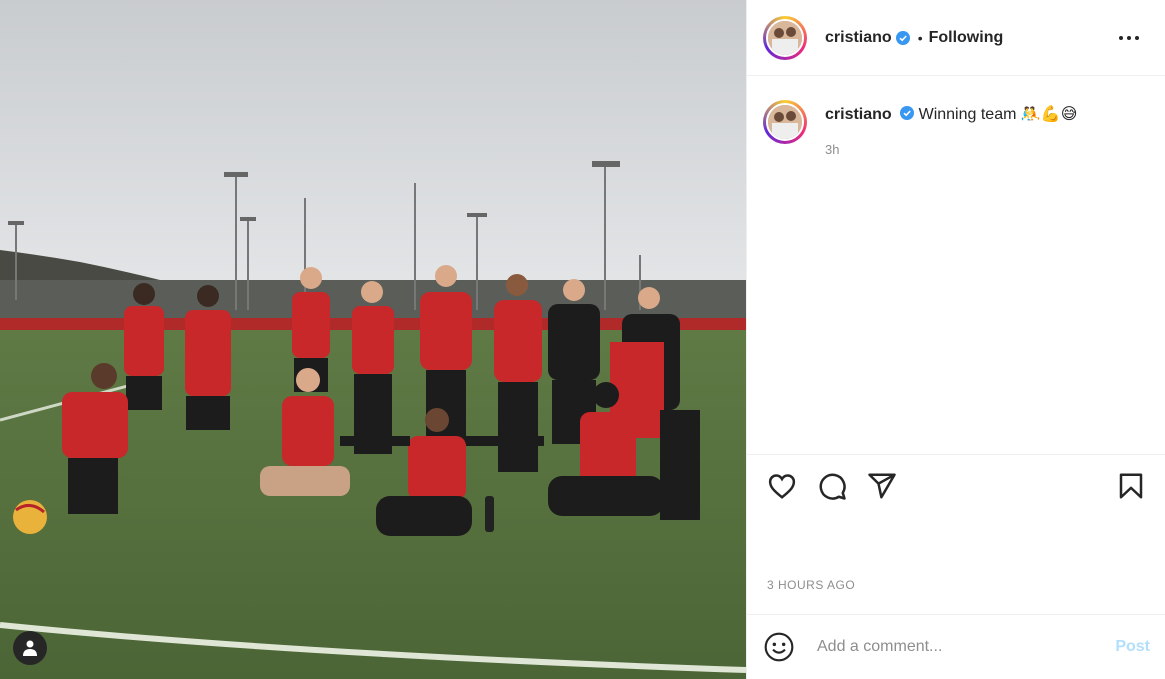 Image resolution: width=1165 pixels, height=679 pixels. Describe the element at coordinates (1132, 647) in the screenshot. I see `post-comment-button: Post` at that location.